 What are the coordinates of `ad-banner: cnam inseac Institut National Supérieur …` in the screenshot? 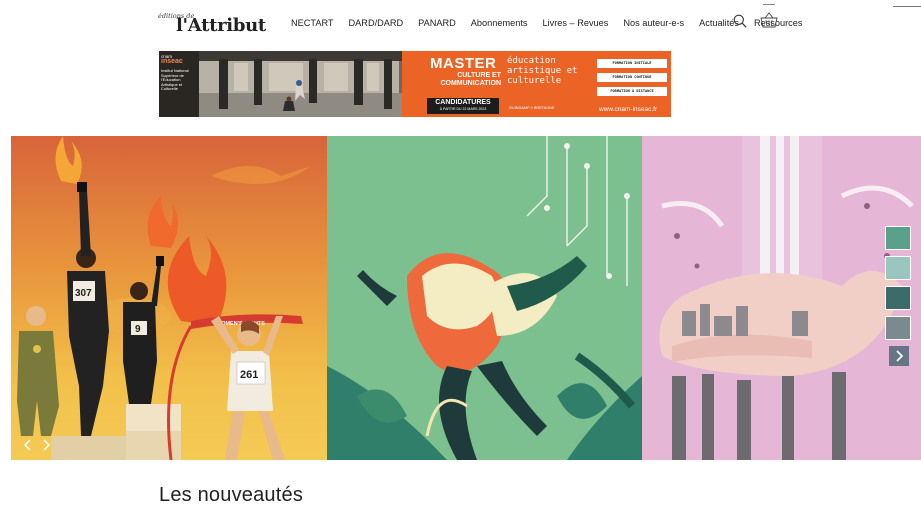 It's located at (415, 84).